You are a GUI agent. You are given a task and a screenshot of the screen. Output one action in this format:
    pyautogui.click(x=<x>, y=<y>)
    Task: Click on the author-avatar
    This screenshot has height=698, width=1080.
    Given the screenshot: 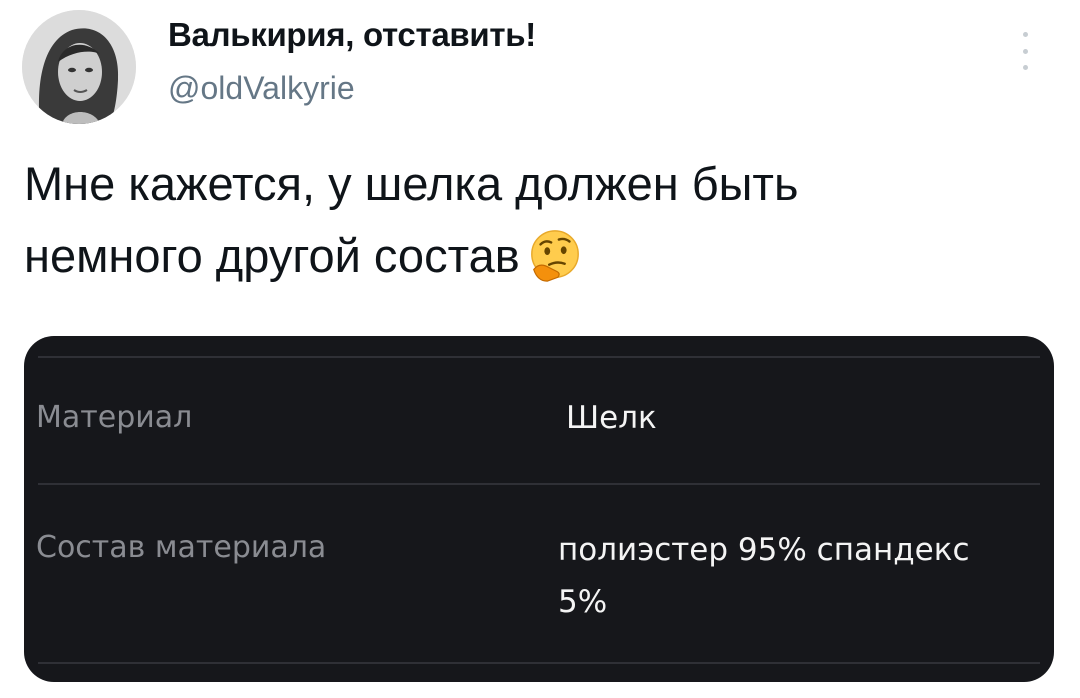 What is the action you would take?
    pyautogui.click(x=79, y=67)
    